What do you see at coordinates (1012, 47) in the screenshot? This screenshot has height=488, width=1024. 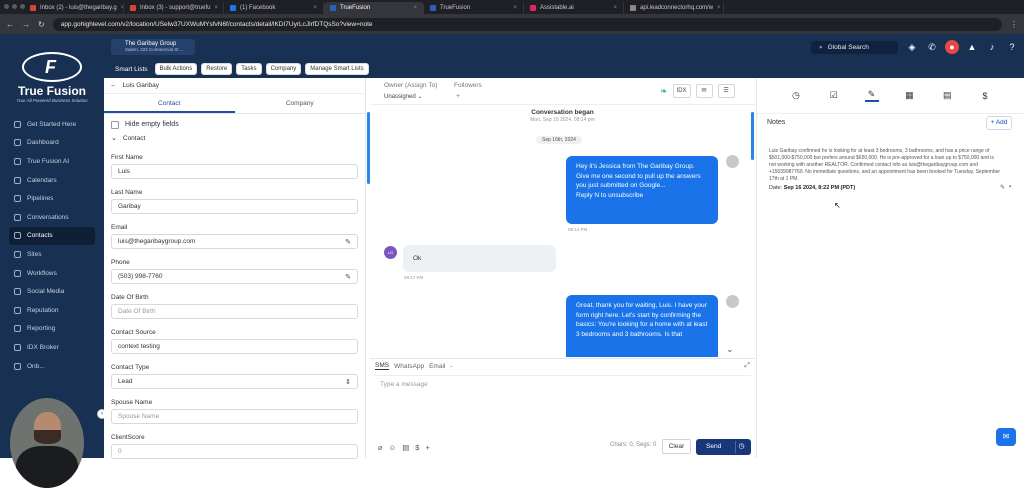 I see `help-icon: ?` at bounding box center [1012, 47].